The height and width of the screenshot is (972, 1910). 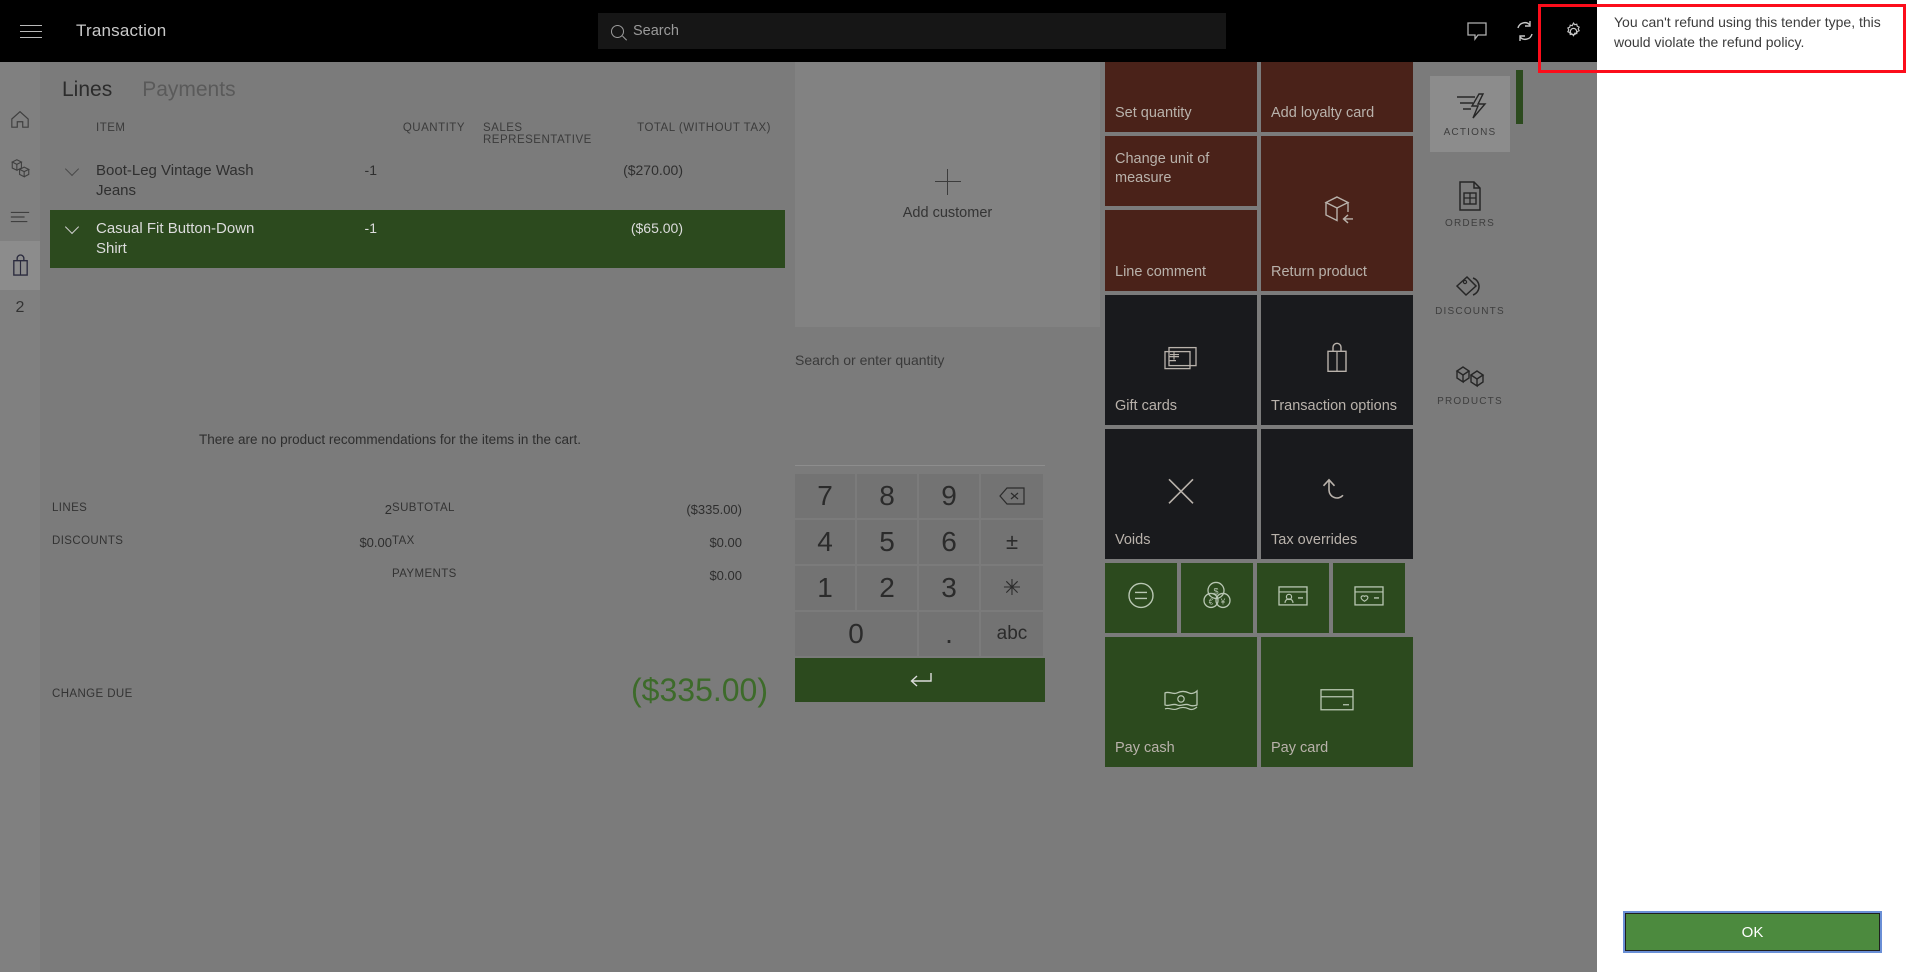 What do you see at coordinates (1470, 223) in the screenshot?
I see `nav-label: ORDERS` at bounding box center [1470, 223].